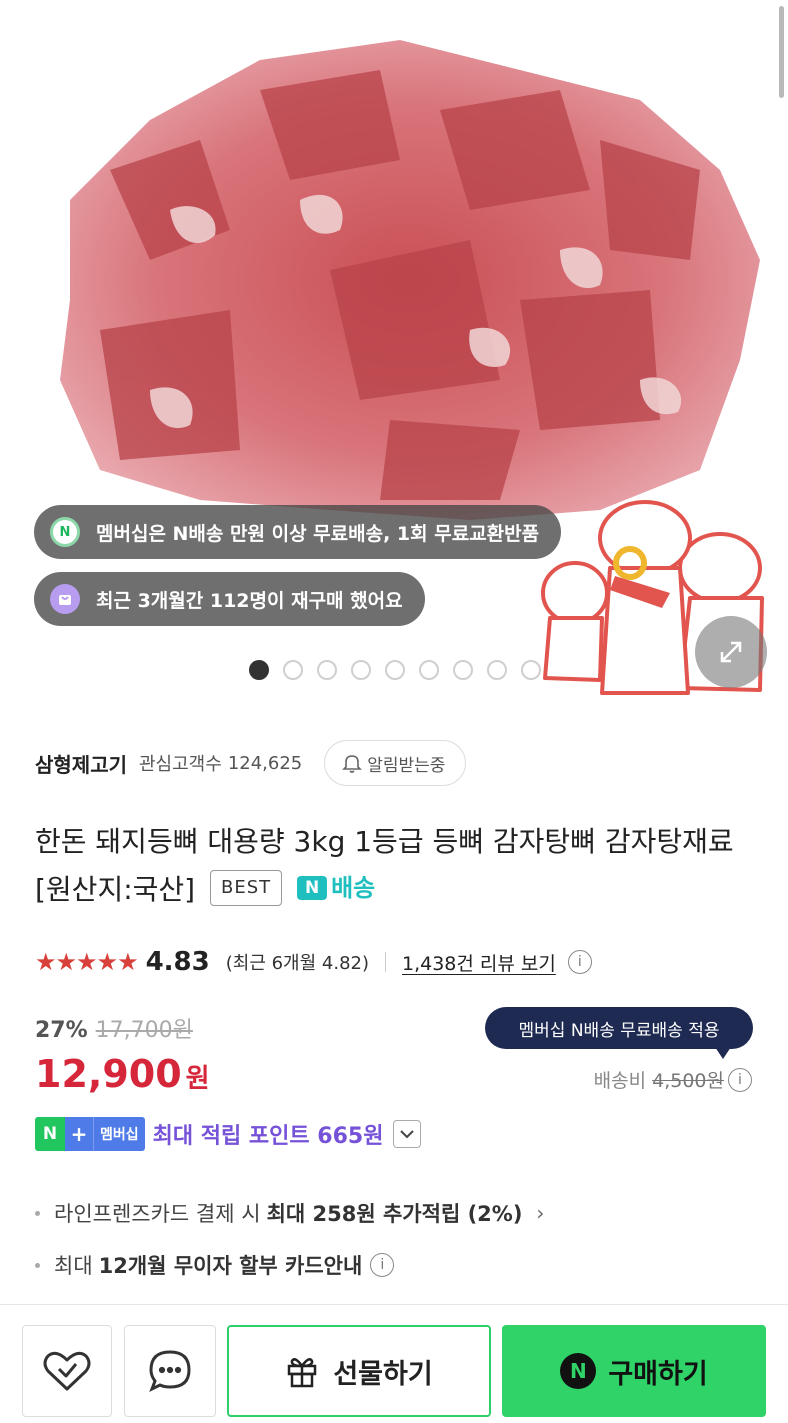  I want to click on heart-check-icon, so click(67, 1371).